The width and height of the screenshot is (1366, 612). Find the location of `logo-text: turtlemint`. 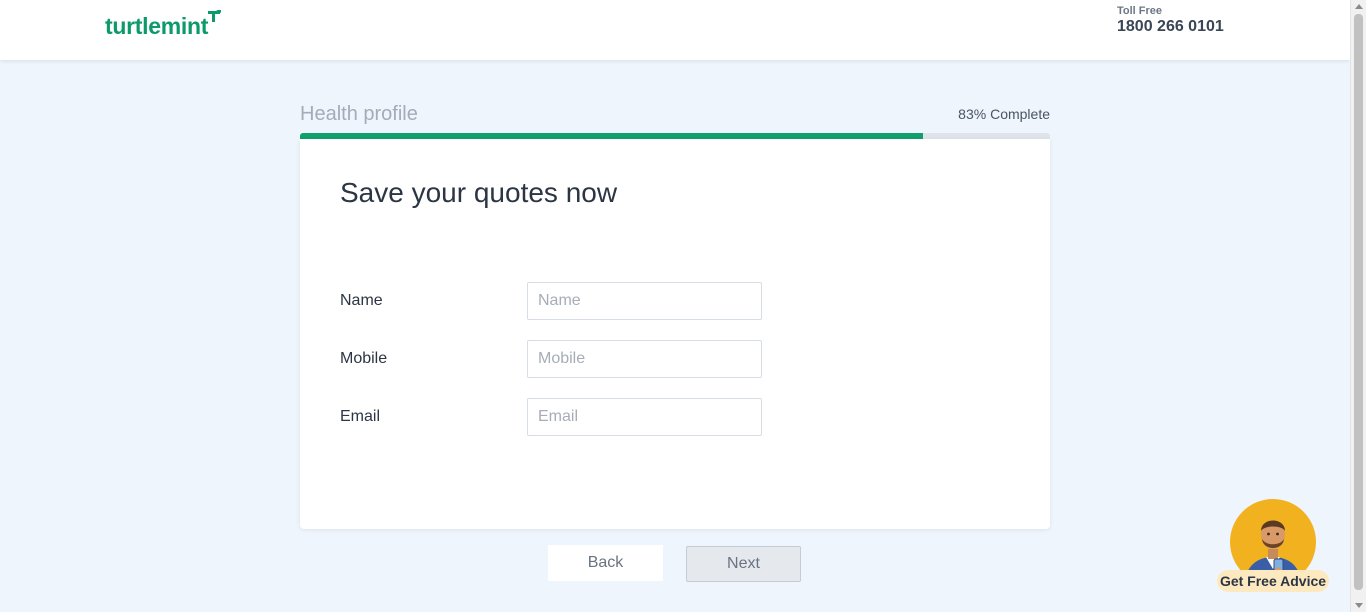

logo-text: turtlemint is located at coordinates (157, 26).